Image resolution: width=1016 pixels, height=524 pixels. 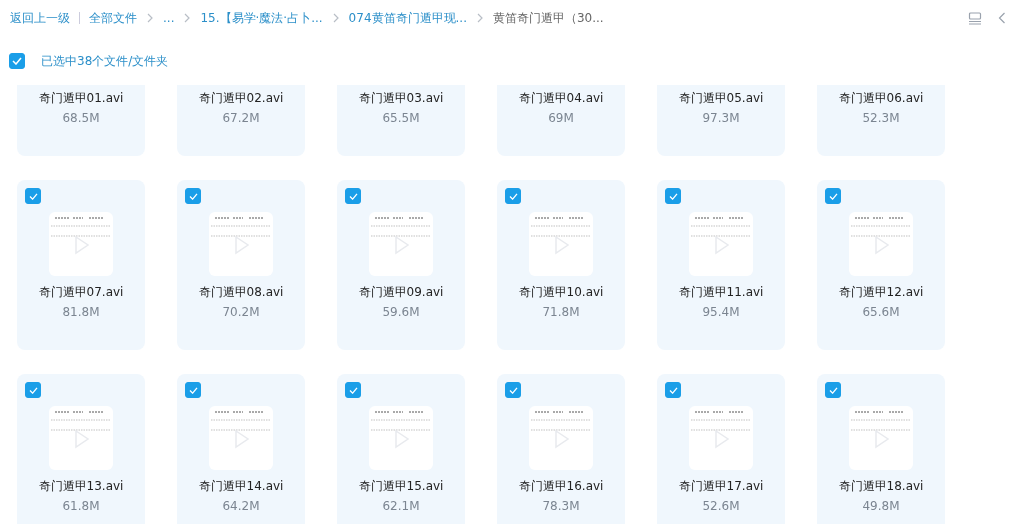 I want to click on file-size: 65.6M, so click(x=881, y=312).